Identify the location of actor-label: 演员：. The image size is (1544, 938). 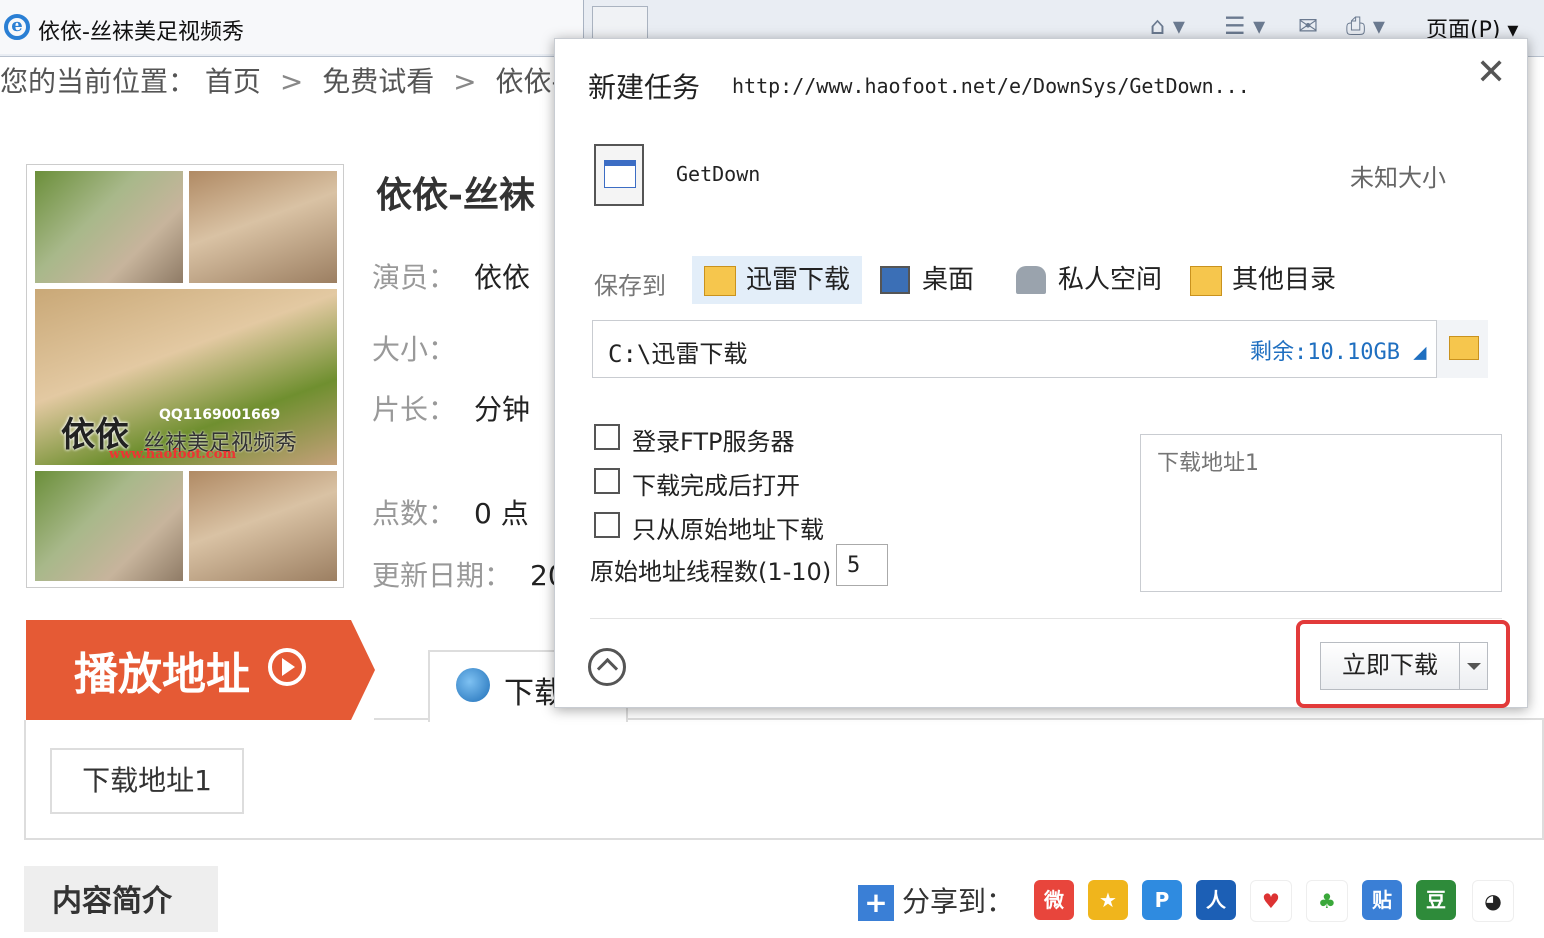
(414, 277).